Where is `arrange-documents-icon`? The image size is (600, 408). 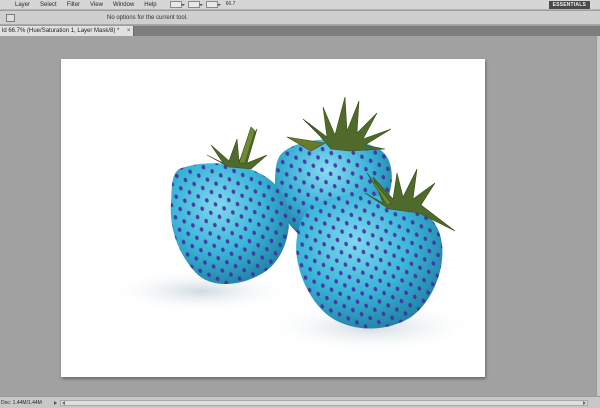 arrange-documents-icon is located at coordinates (213, 4).